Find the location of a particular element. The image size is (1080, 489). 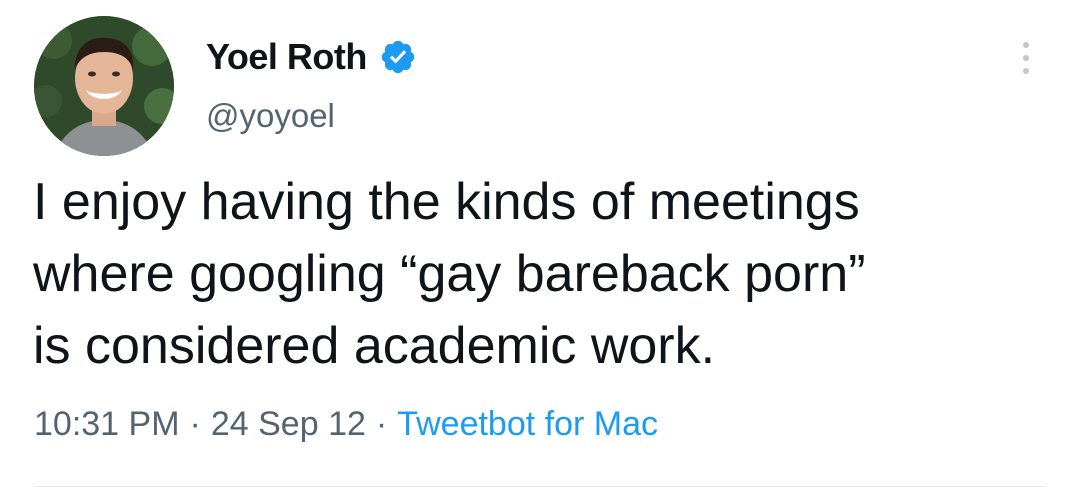

more-options-icon is located at coordinates (1026, 58).